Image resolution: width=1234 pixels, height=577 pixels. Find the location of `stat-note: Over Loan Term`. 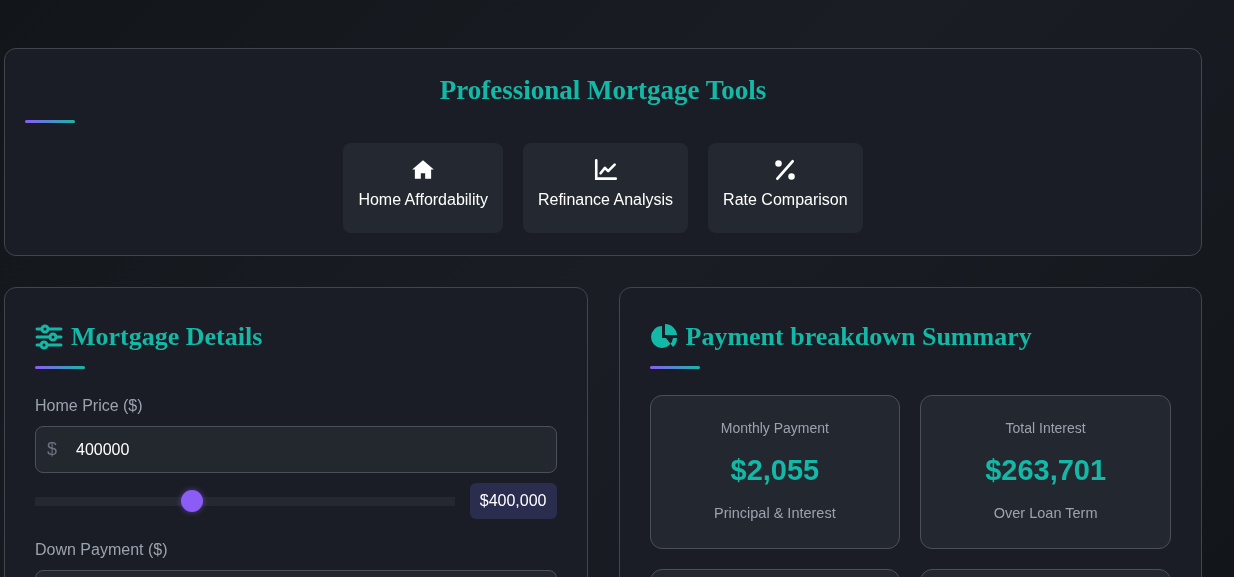

stat-note: Over Loan Term is located at coordinates (1045, 513).